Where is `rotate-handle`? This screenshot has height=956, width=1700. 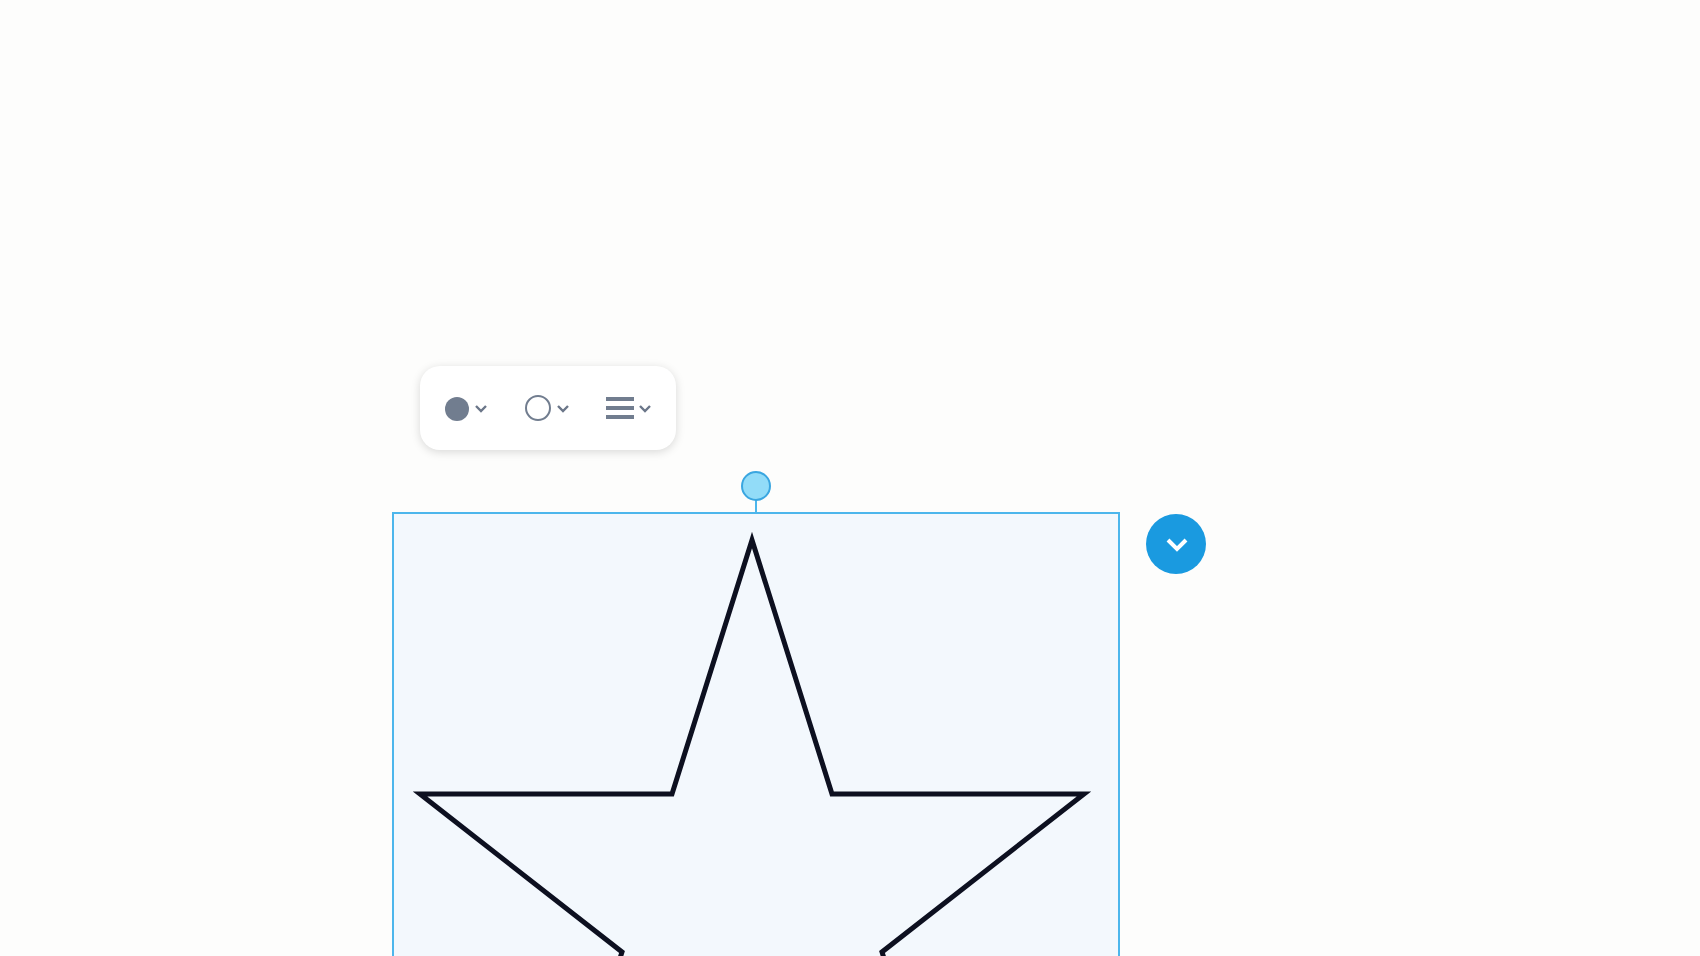
rotate-handle is located at coordinates (756, 491).